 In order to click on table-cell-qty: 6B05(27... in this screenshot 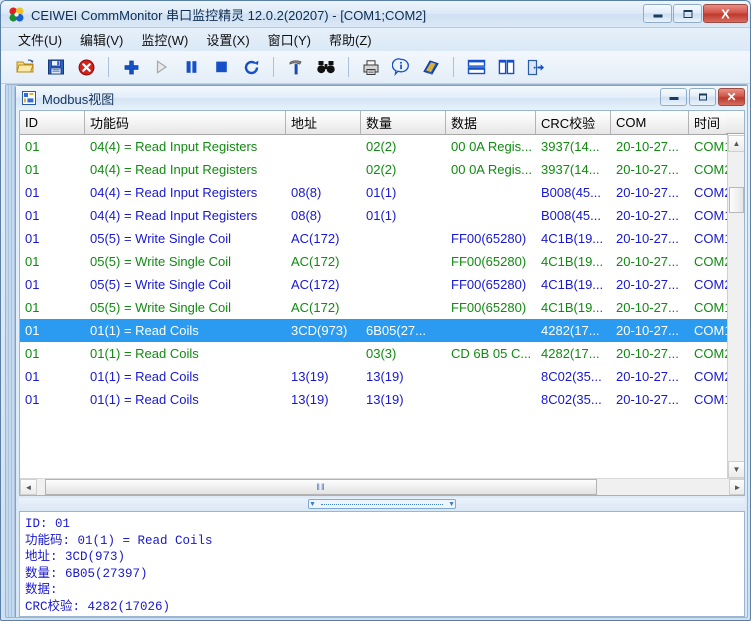, I will do `click(396, 330)`.